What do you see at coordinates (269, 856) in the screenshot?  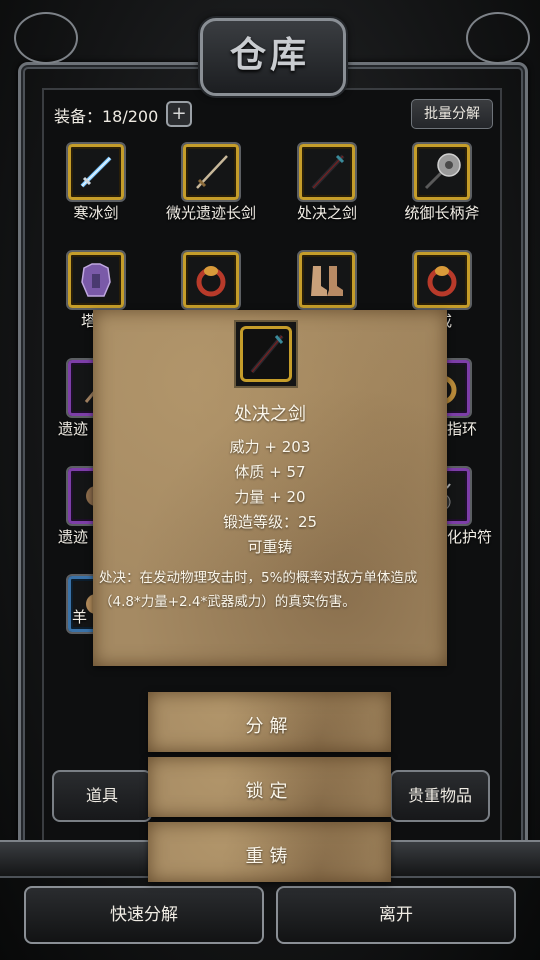 I see `reforge-label: 重铸` at bounding box center [269, 856].